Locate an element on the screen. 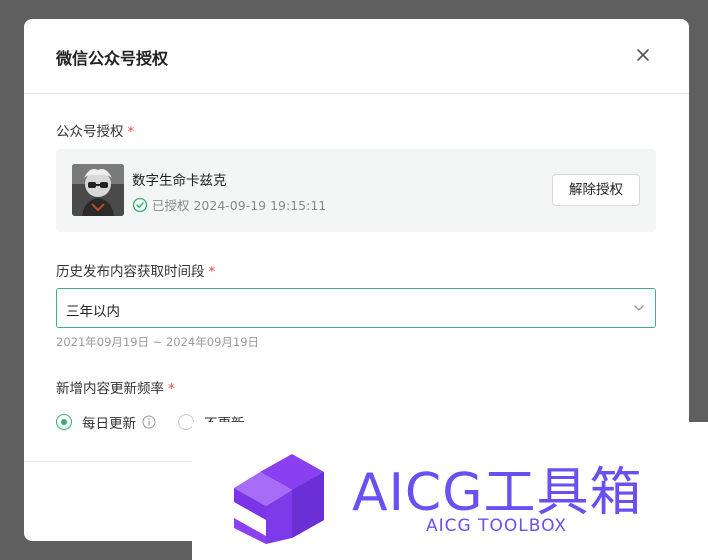 Image resolution: width=708 pixels, height=560 pixels. auth-status-text: 已授权 2024-09-19 19:15:11 is located at coordinates (239, 205).